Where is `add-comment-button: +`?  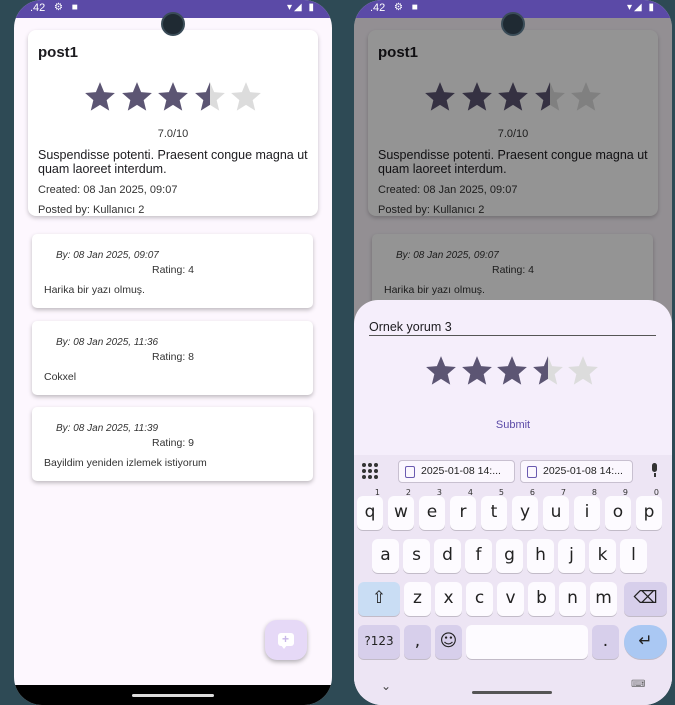
add-comment-button: + is located at coordinates (286, 640).